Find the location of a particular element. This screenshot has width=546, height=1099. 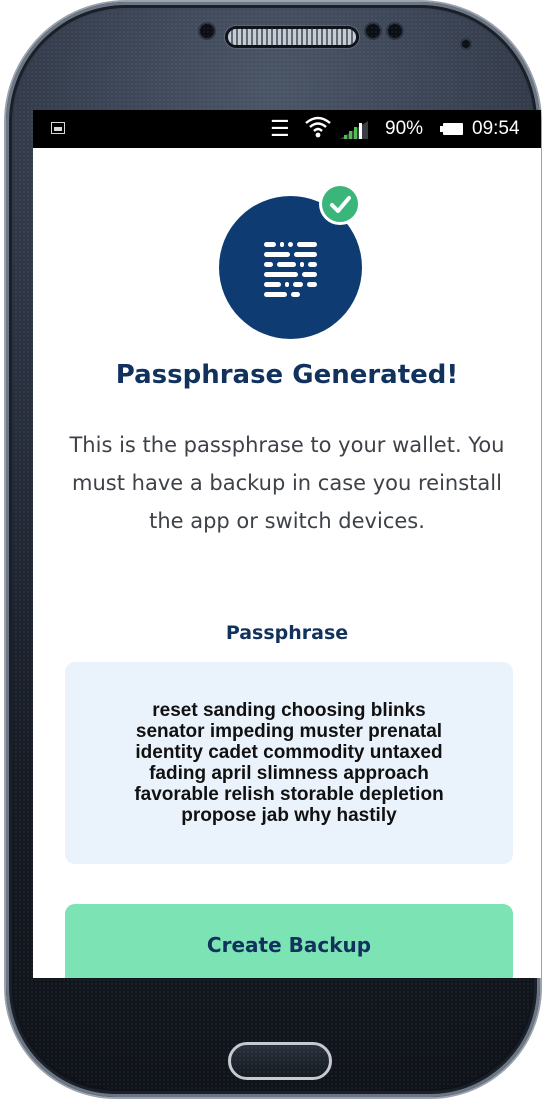

battery-icon is located at coordinates (451, 129).